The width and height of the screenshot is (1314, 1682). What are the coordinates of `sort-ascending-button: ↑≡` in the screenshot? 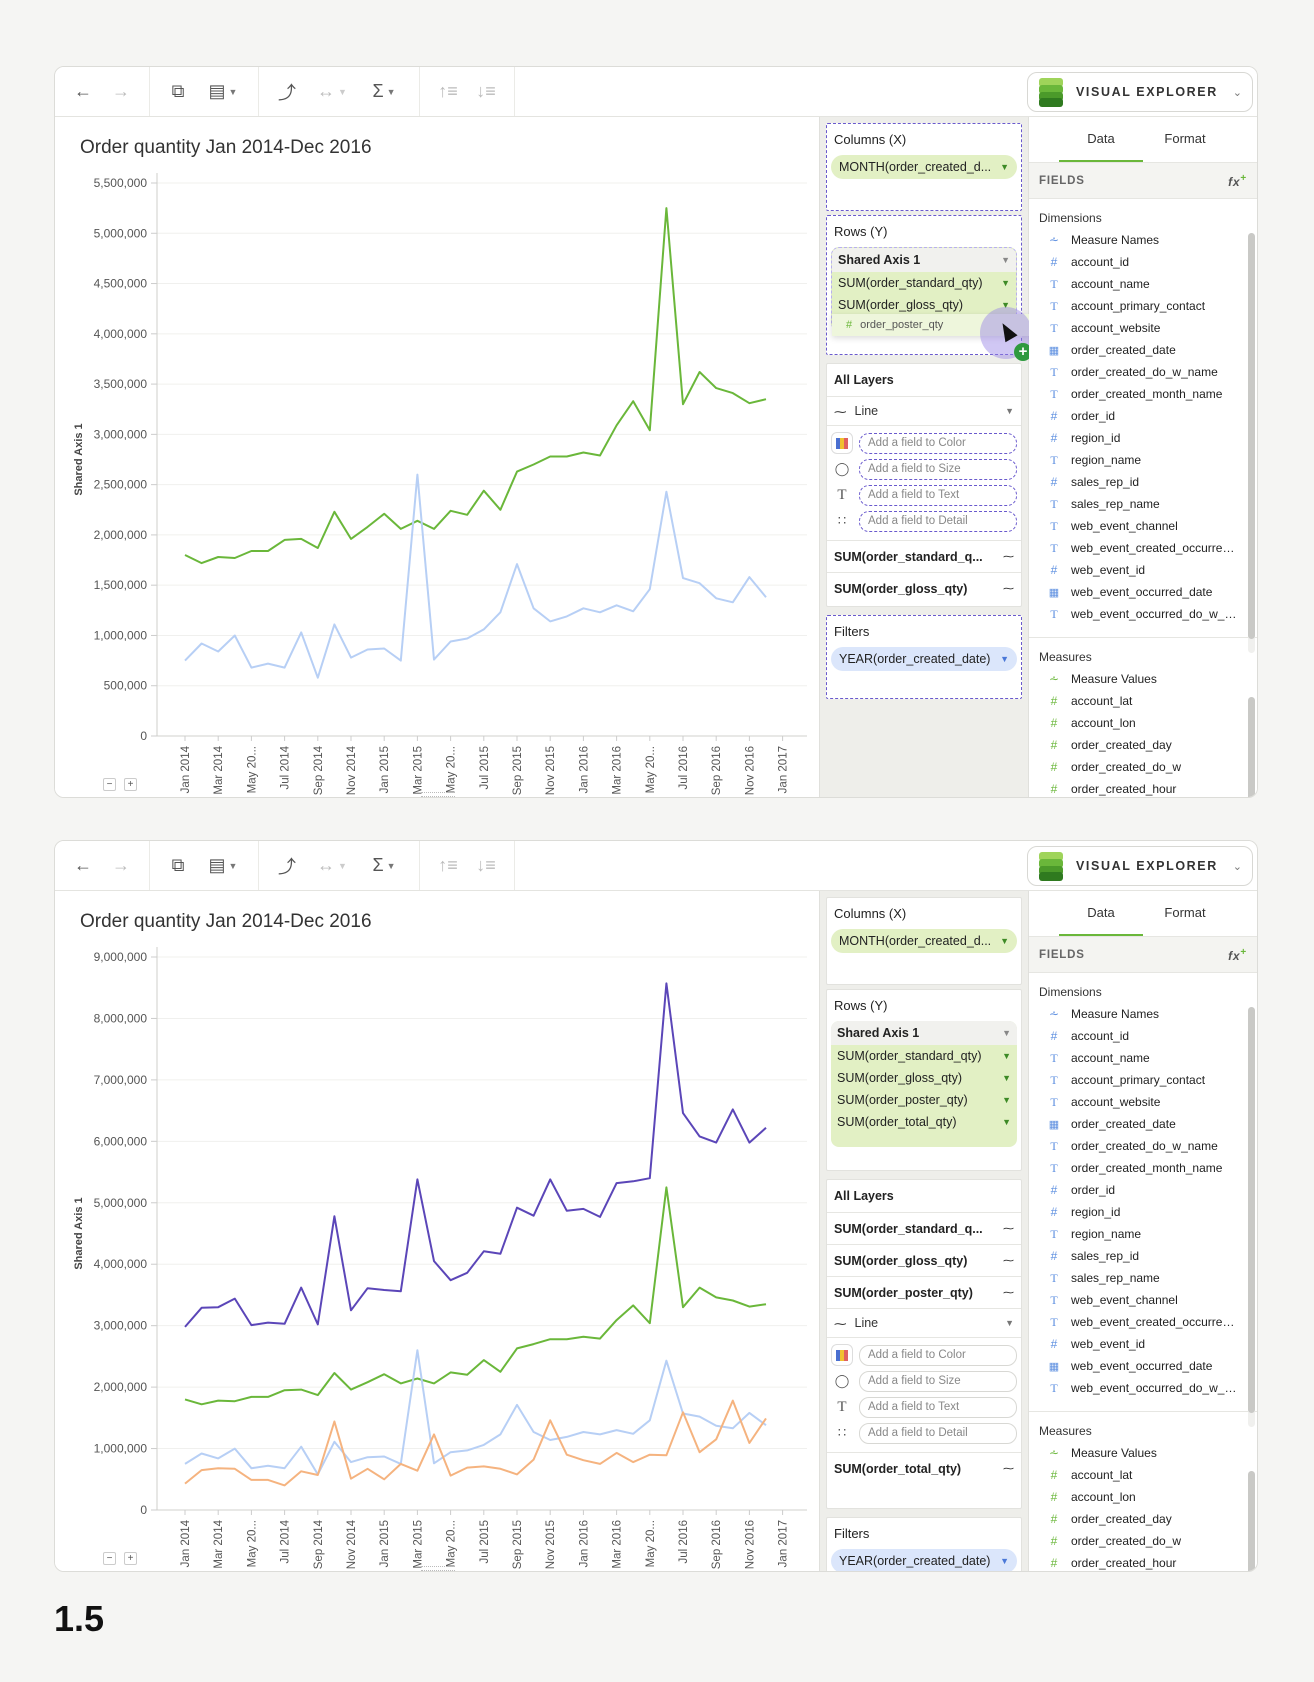 It's located at (448, 866).